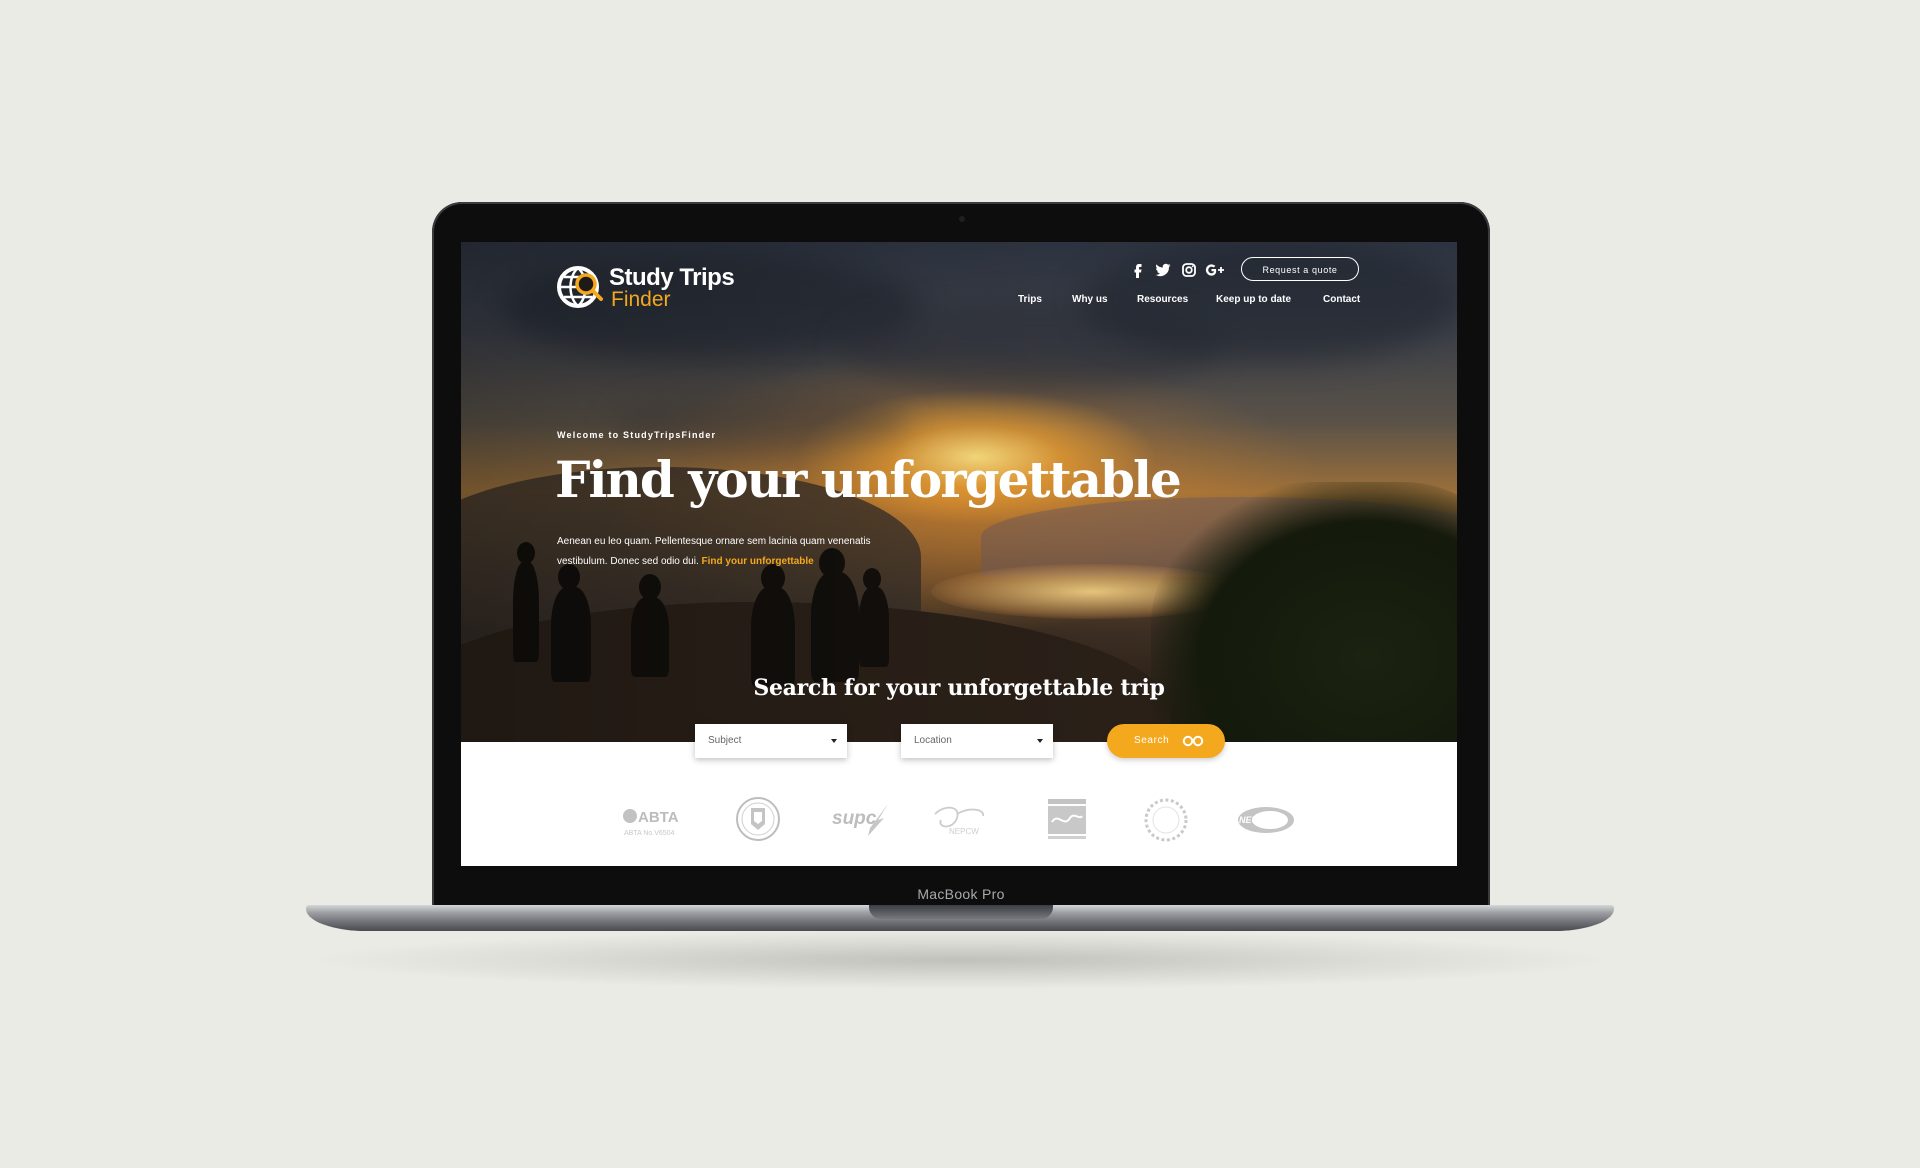  I want to click on seal-logo, so click(758, 819).